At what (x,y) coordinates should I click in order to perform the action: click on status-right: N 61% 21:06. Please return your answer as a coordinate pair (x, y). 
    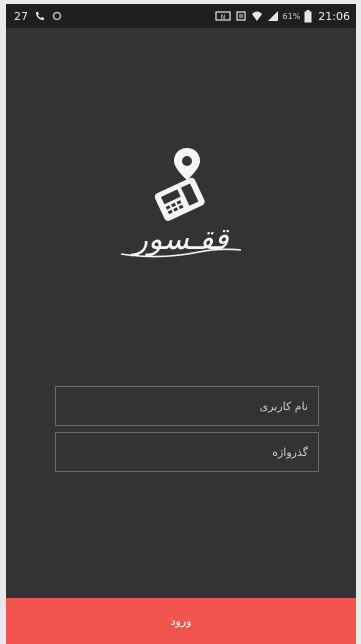
    Looking at the image, I should click on (282, 16).